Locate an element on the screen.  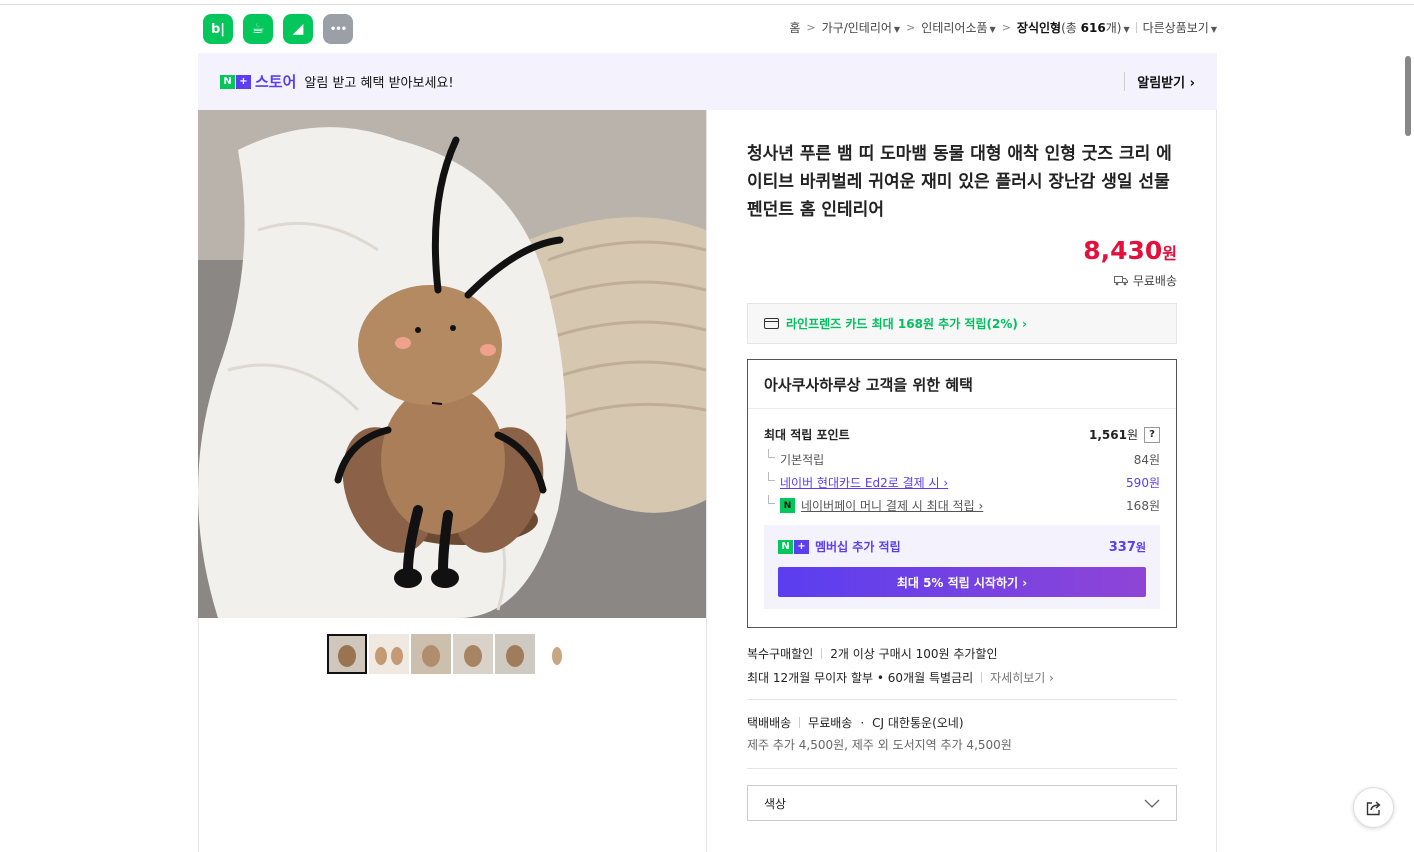
color-option-select: 색상 is located at coordinates (962, 803).